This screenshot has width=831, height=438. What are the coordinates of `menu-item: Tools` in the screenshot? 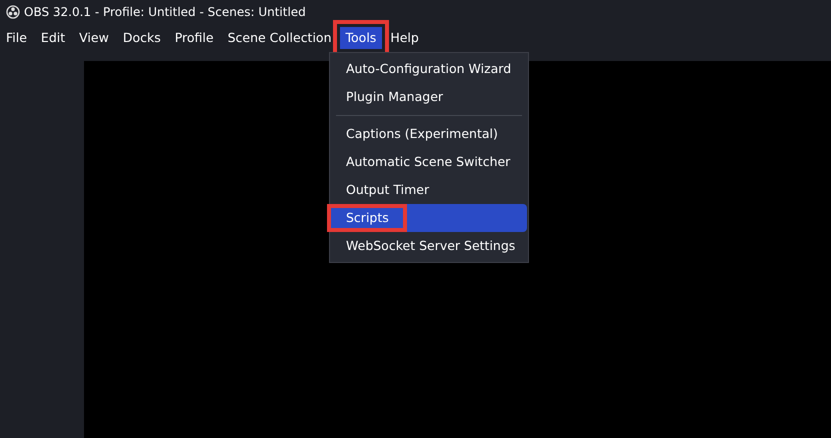 It's located at (361, 38).